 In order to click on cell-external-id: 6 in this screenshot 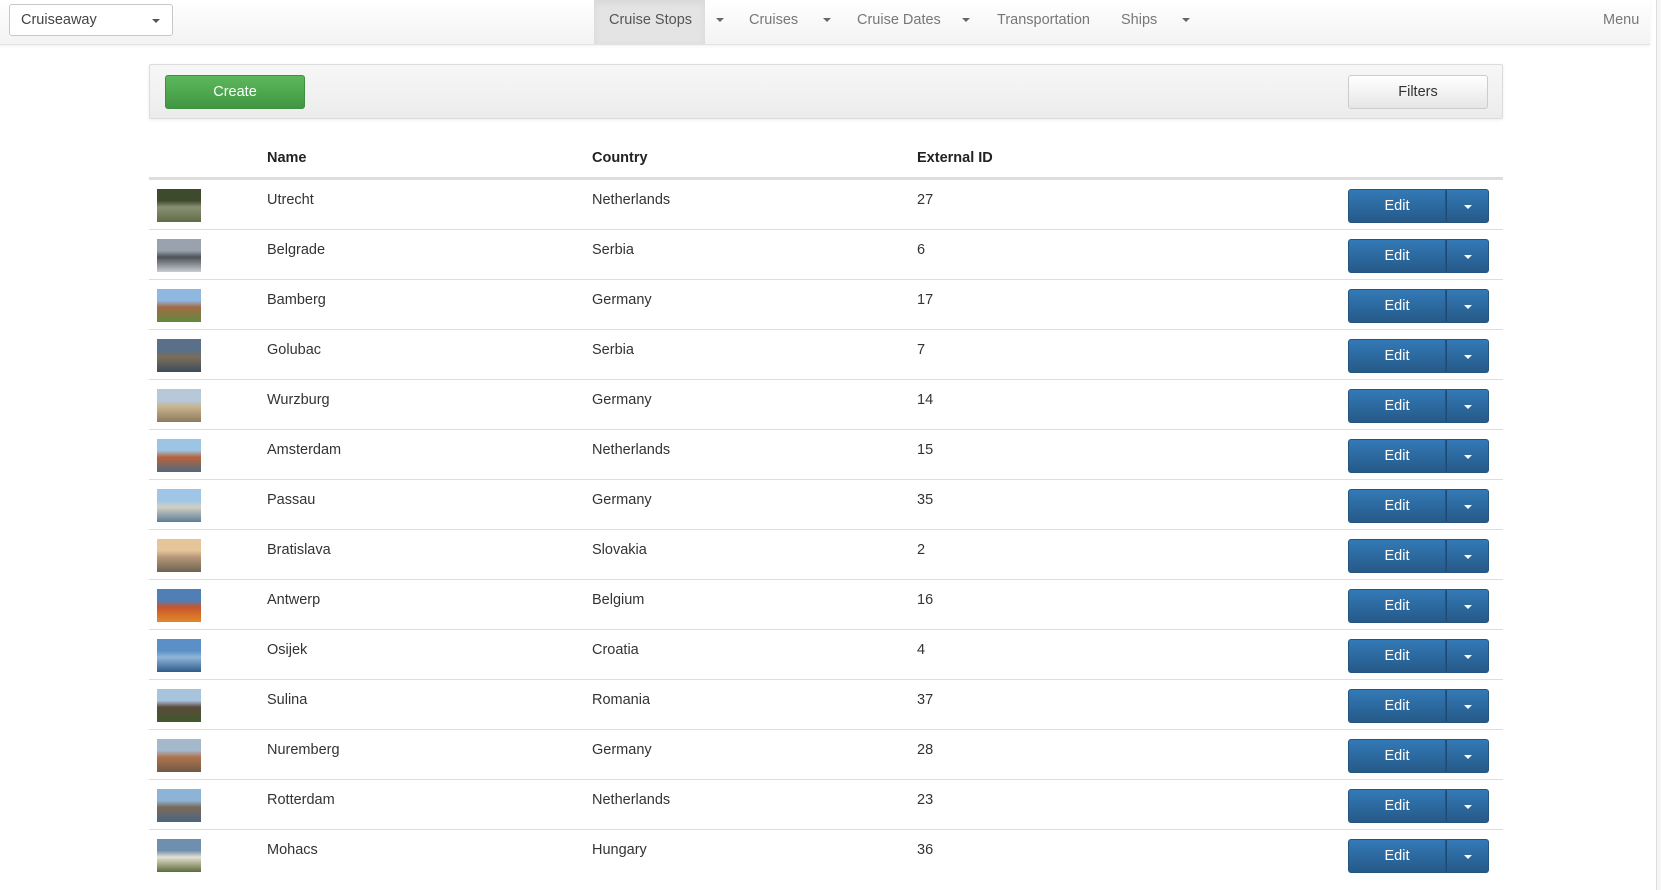, I will do `click(921, 250)`.